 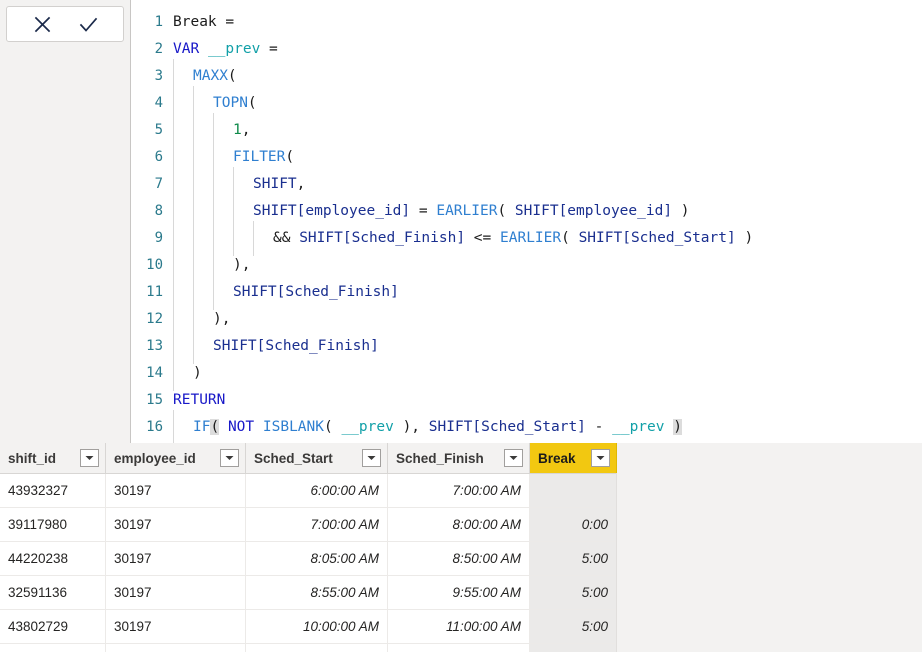 I want to click on code-content: SHIFT[Sched_Finish], so click(x=276, y=346).